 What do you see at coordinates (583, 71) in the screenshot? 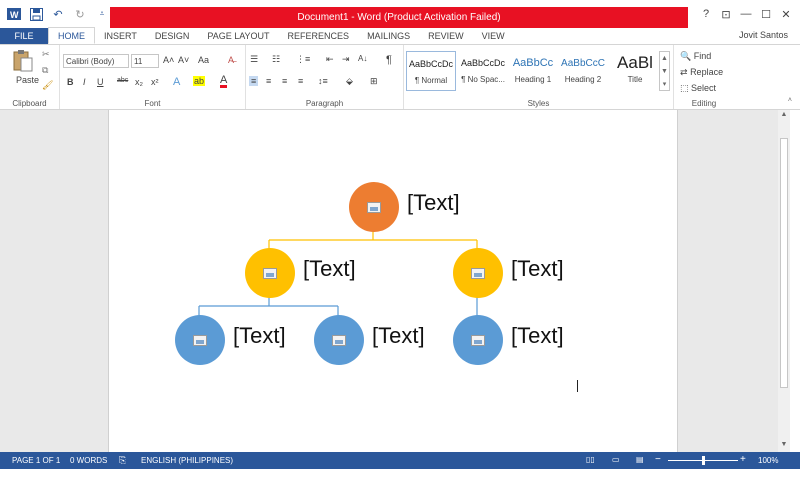
I see `style-heading-2: AaBbCcC Heading 2` at bounding box center [583, 71].